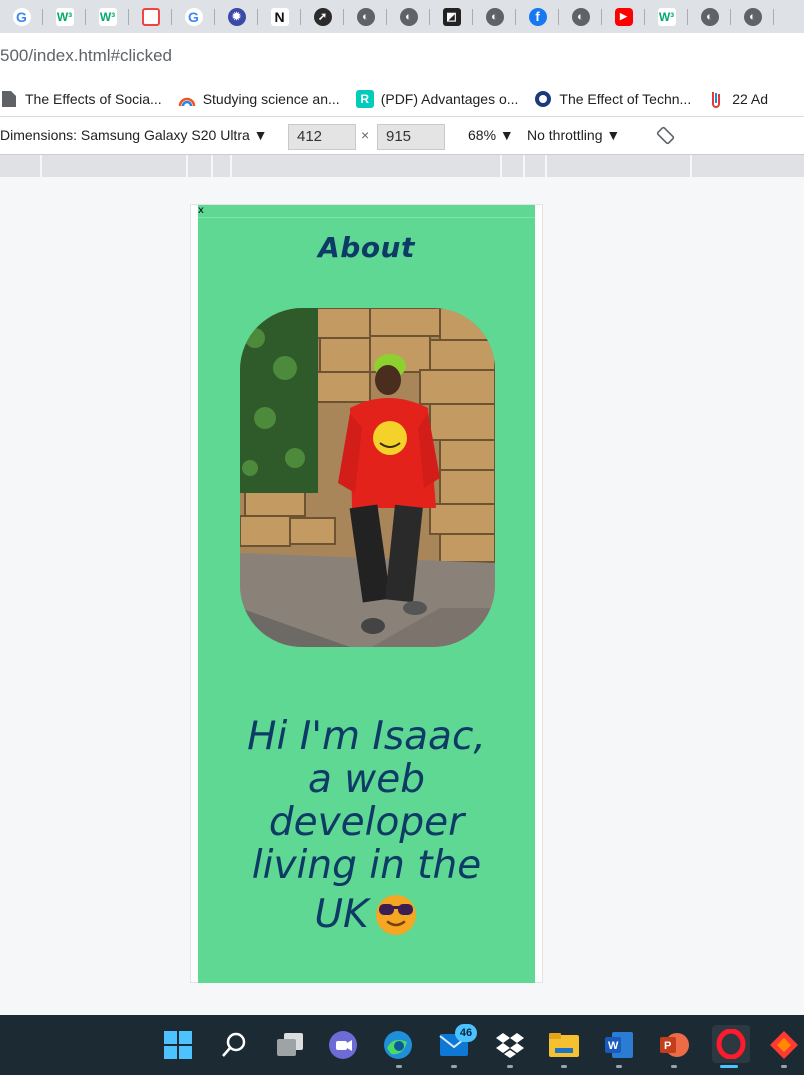 The height and width of the screenshot is (1075, 804). I want to click on app-icon, so click(784, 1045).